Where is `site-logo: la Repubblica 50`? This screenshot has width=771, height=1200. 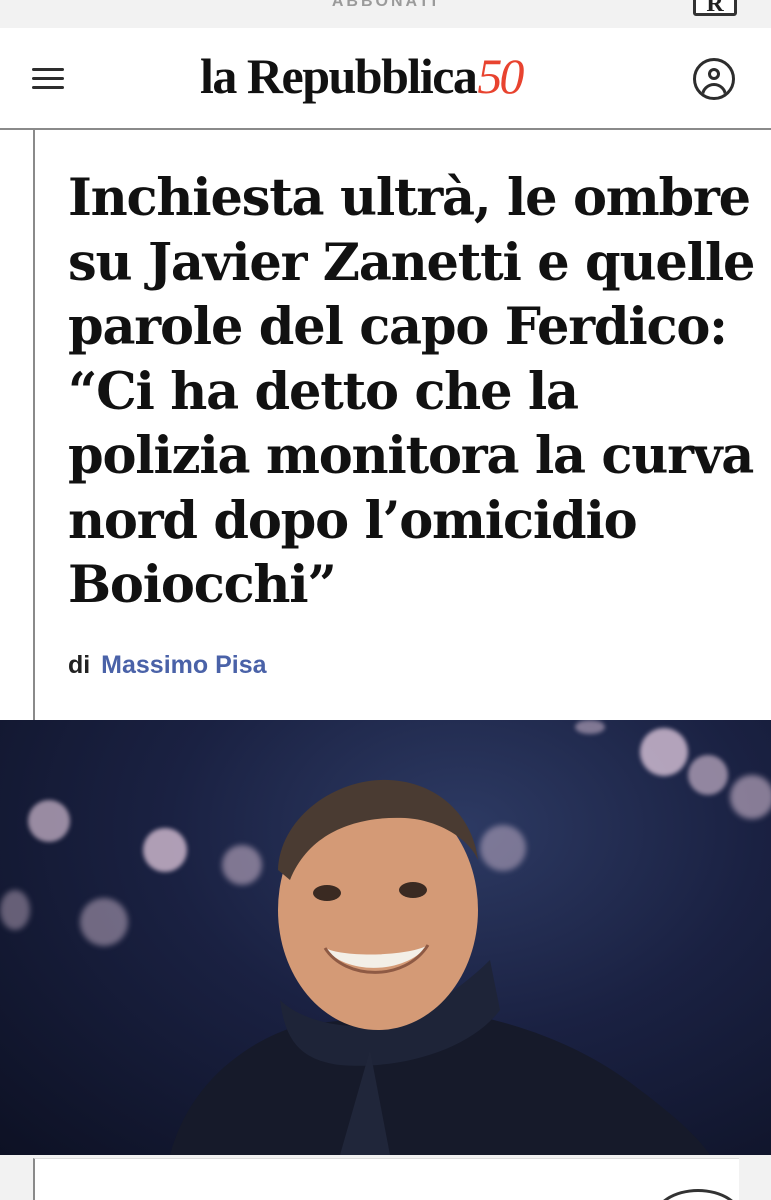
site-logo: la Repubblica 50 is located at coordinates (390, 76).